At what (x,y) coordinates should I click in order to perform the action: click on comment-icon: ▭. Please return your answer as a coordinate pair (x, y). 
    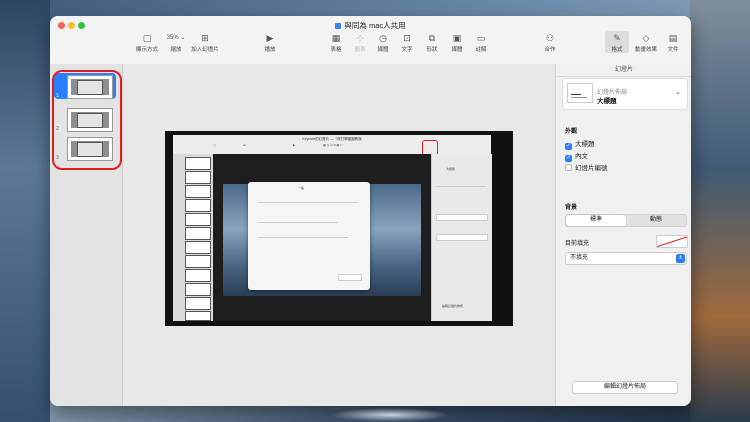
    Looking at the image, I should click on (481, 38).